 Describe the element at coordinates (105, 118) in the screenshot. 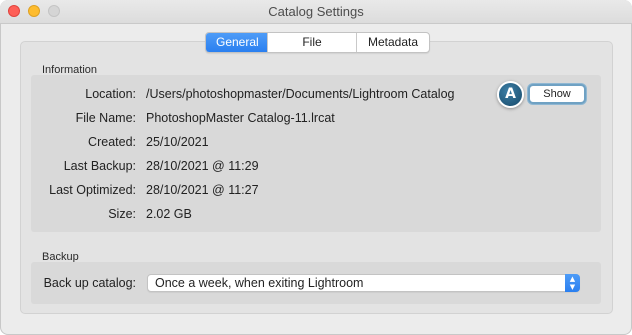

I see `file-name-label: File Name:` at that location.